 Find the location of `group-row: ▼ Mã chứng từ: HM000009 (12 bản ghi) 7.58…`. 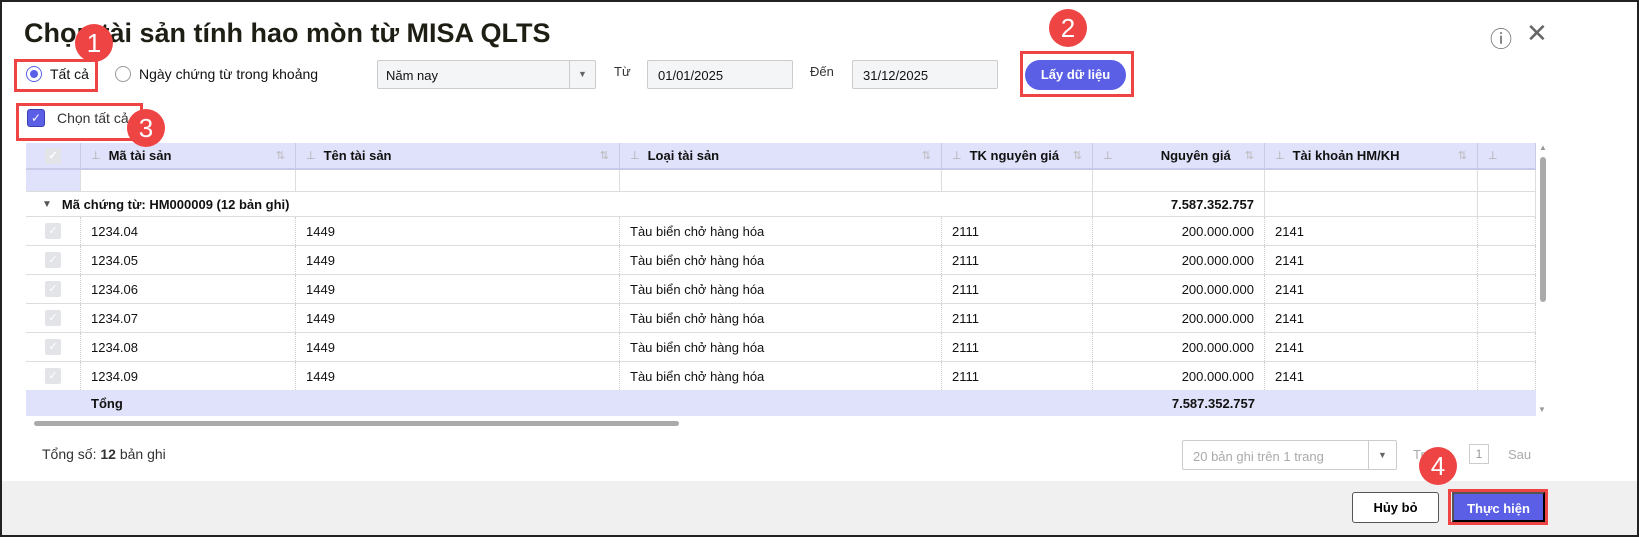

group-row: ▼ Mã chứng từ: HM000009 (12 bản ghi) 7.58… is located at coordinates (781, 204).